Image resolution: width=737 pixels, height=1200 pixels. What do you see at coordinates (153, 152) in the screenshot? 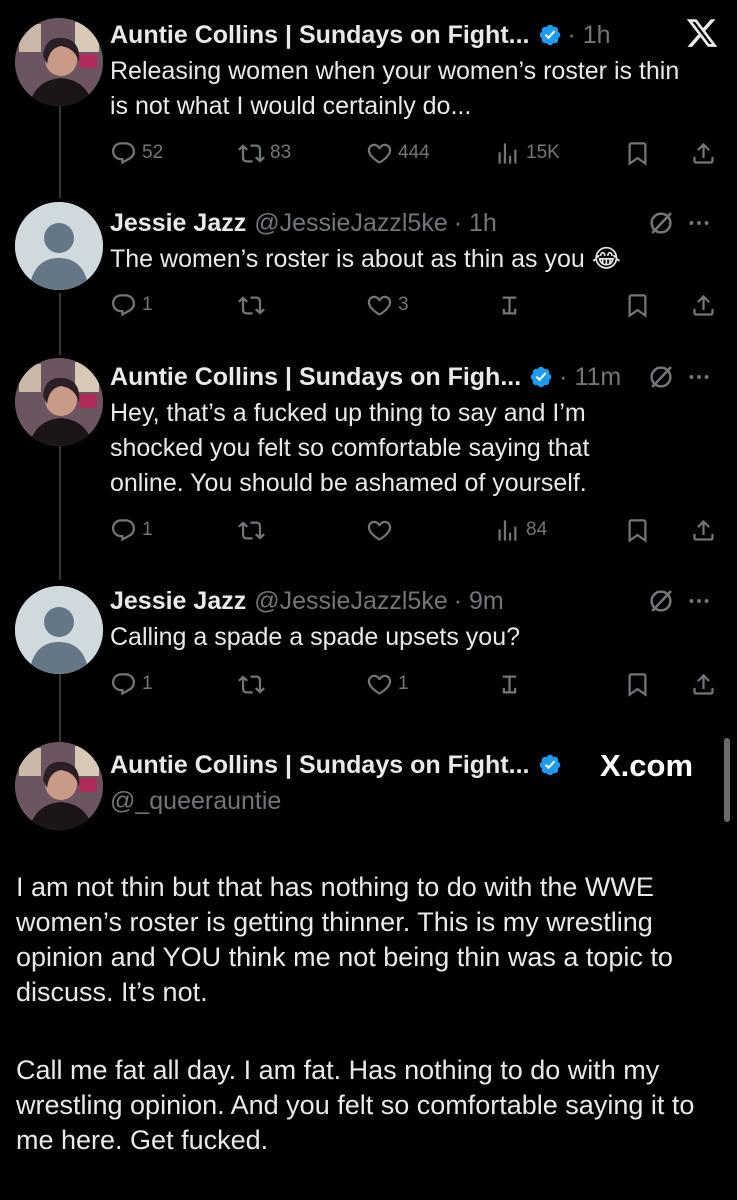
I see `reply-count: 52` at bounding box center [153, 152].